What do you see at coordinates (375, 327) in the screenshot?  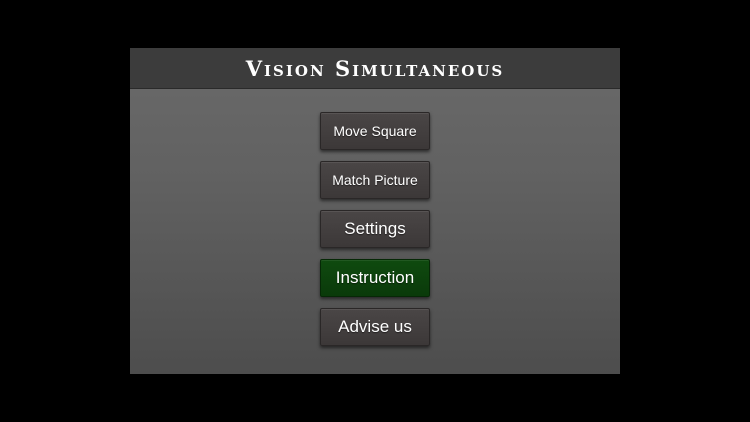 I see `advise-us-button: Advise us` at bounding box center [375, 327].